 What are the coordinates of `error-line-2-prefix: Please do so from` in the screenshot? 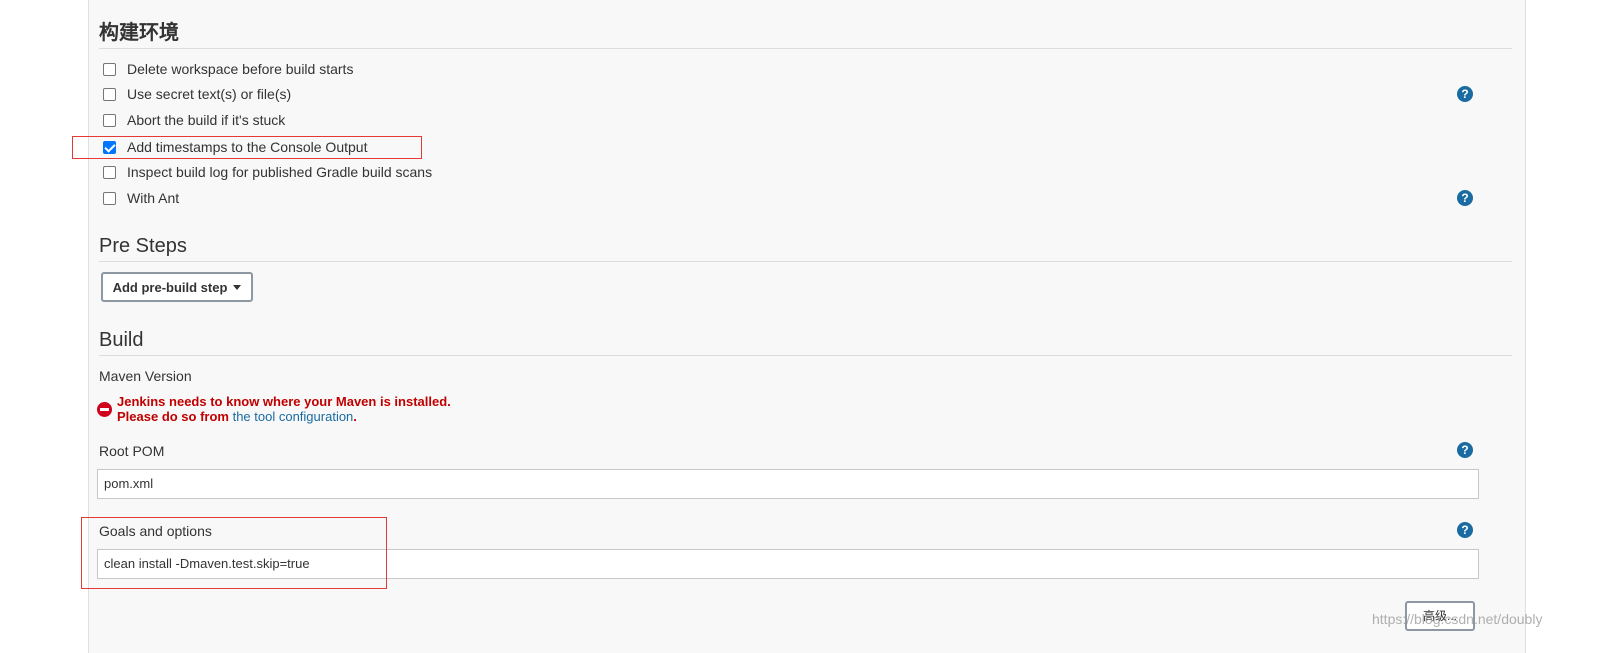 It's located at (175, 416).